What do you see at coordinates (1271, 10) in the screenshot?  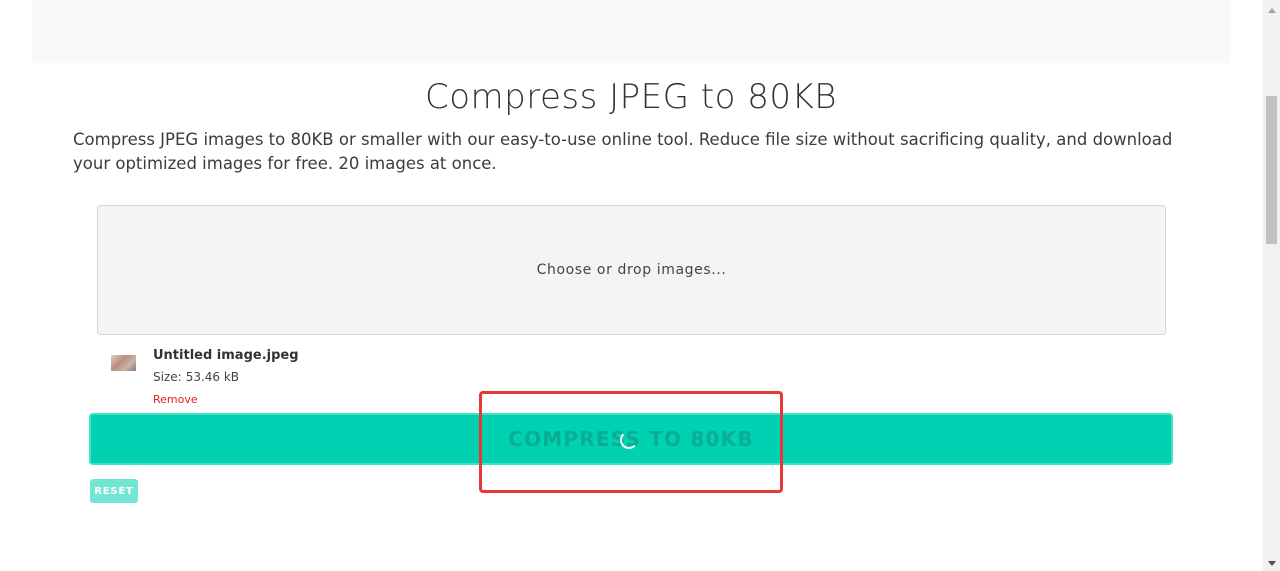 I see `scroll-up-arrow-icon` at bounding box center [1271, 10].